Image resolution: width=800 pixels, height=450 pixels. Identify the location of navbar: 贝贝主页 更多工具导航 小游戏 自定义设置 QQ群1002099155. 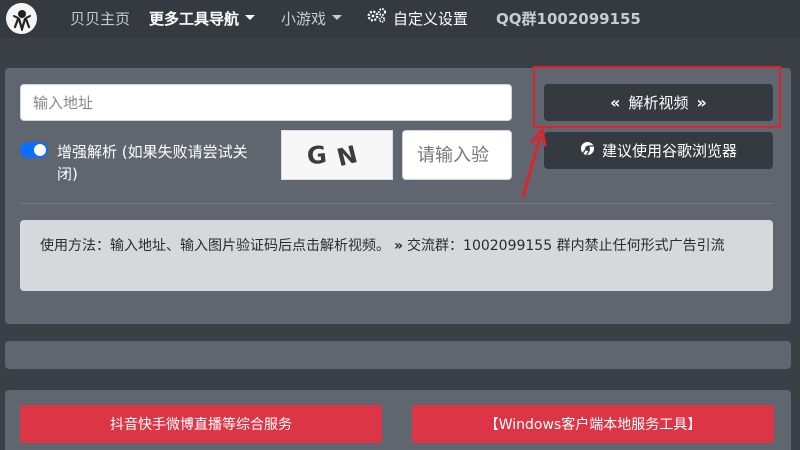
(400, 19).